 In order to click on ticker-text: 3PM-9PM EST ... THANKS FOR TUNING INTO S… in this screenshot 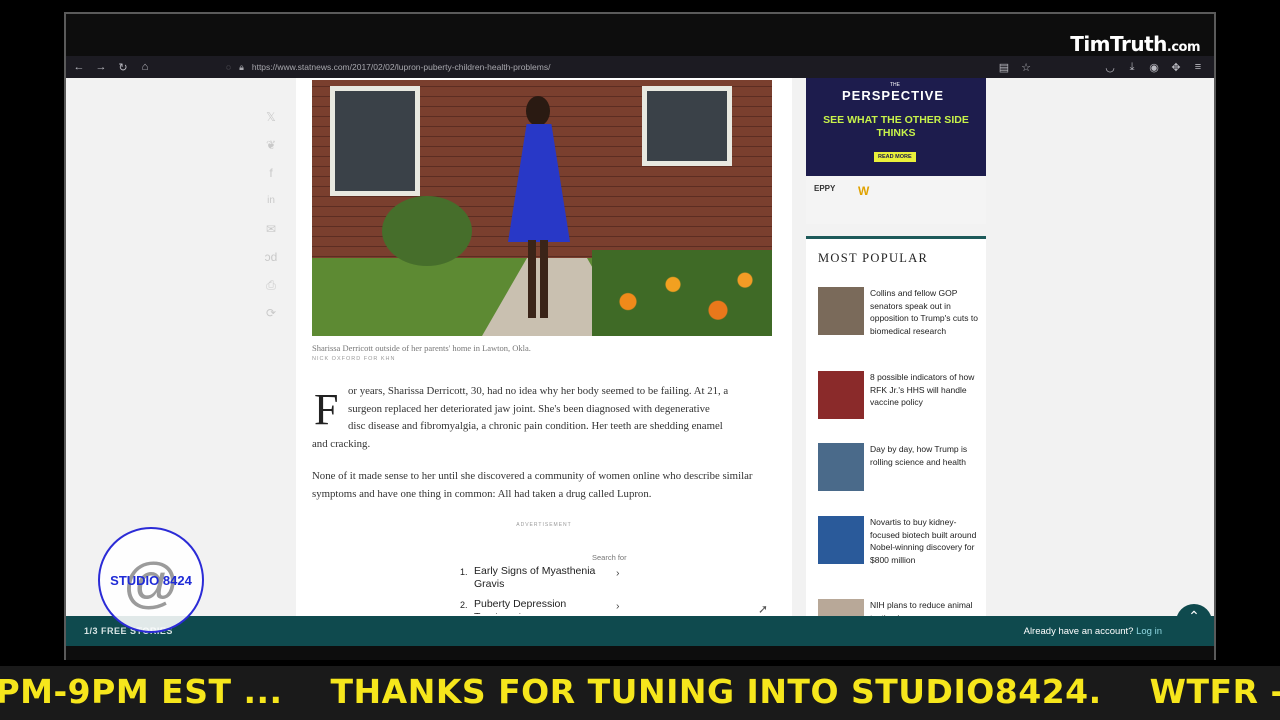, I will do `click(640, 691)`.